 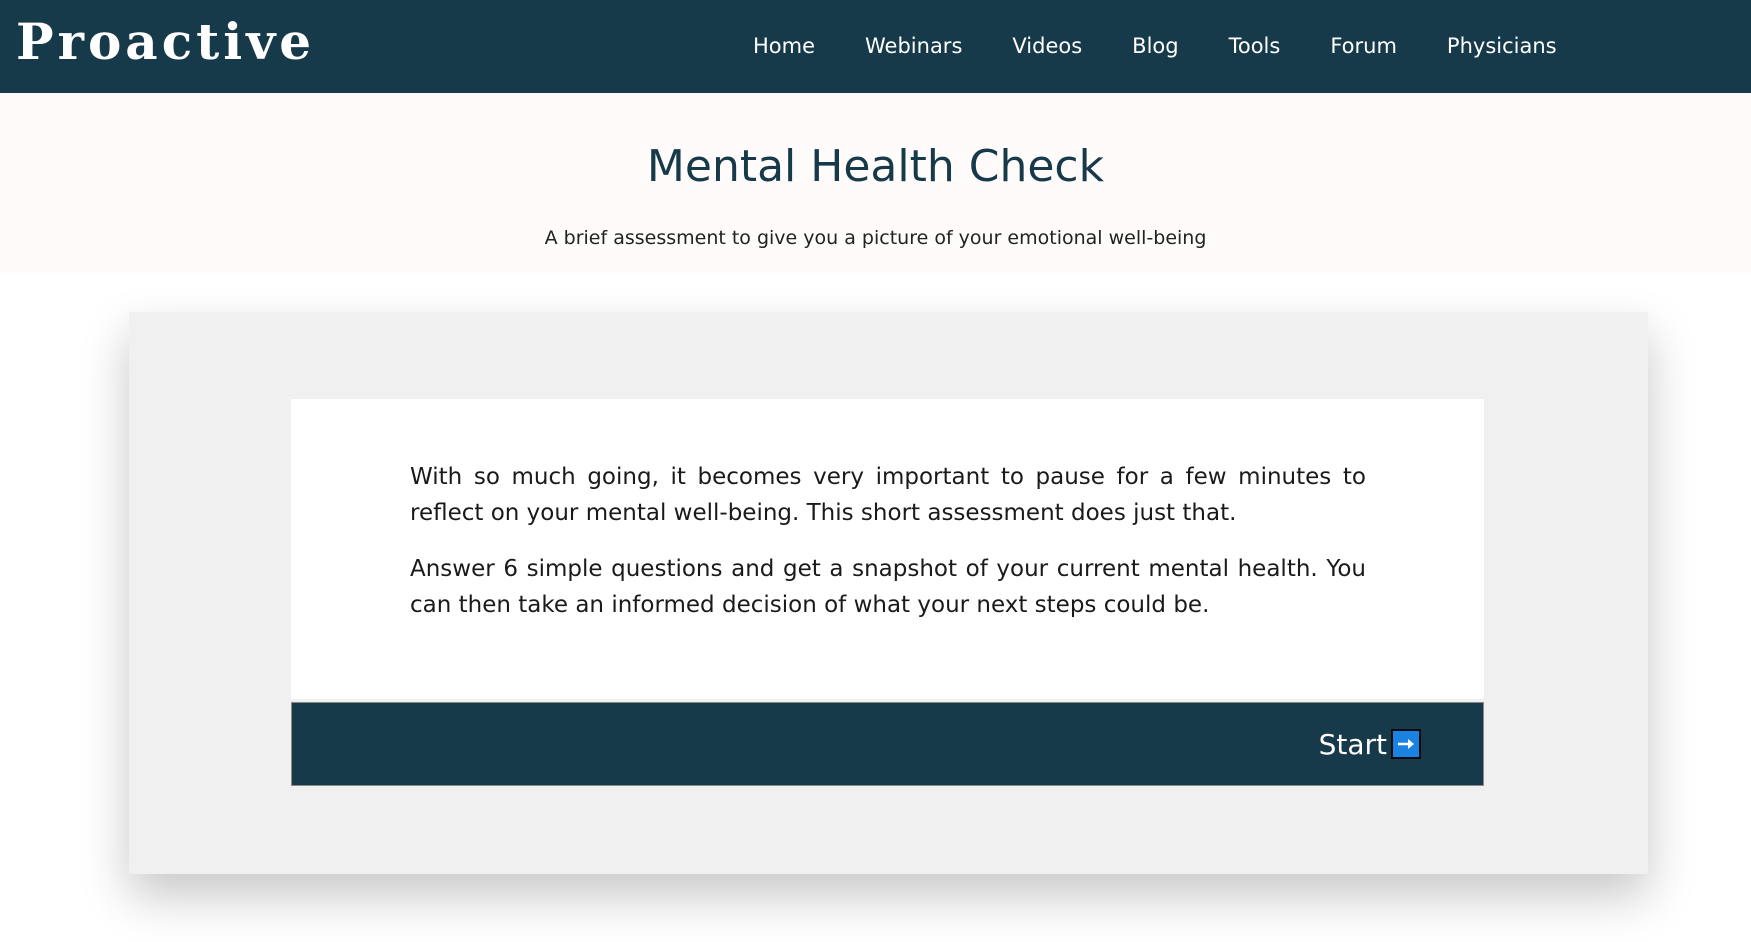 I want to click on nav-link-home: Home, so click(x=784, y=46).